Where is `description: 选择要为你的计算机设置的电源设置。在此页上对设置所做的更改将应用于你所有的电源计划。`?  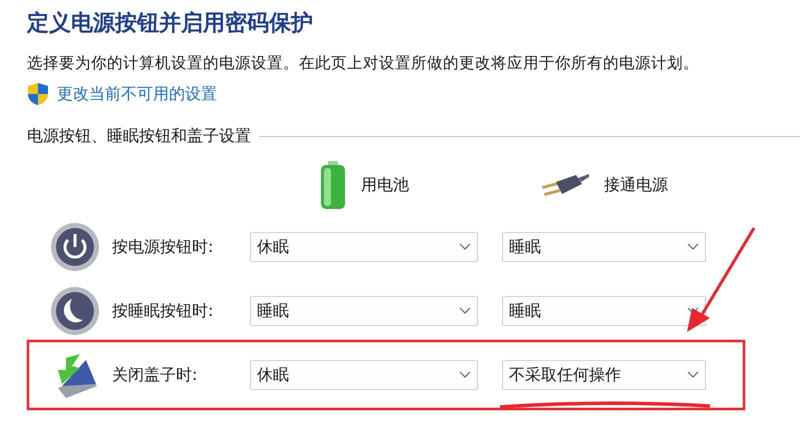 description: 选择要为你的计算机设置的电源设置。在此页上对设置所做的更改将应用于你所有的电源计划。 is located at coordinates (363, 63).